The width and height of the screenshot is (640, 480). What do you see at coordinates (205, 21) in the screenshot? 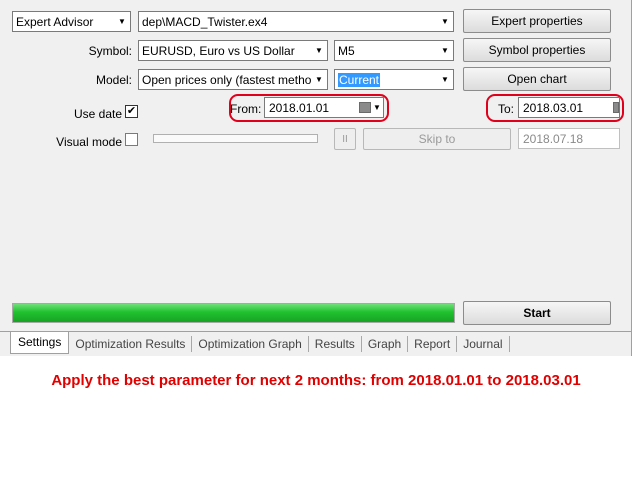
I see `expert-advisor-value: dep\MACD_Twister.ex4` at bounding box center [205, 21].